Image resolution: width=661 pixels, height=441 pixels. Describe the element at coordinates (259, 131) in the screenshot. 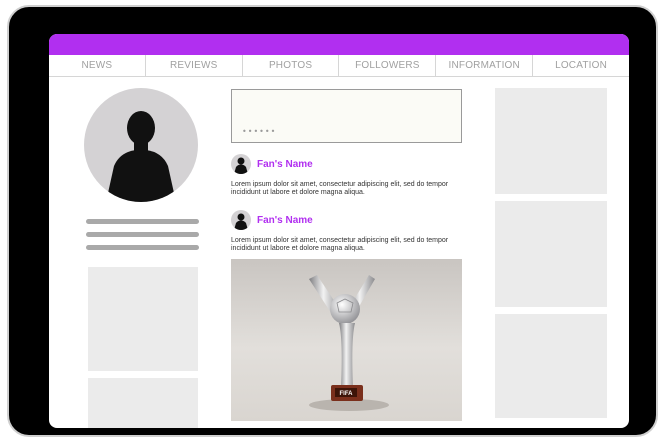

I see `compose-placeholder: ••••••` at that location.